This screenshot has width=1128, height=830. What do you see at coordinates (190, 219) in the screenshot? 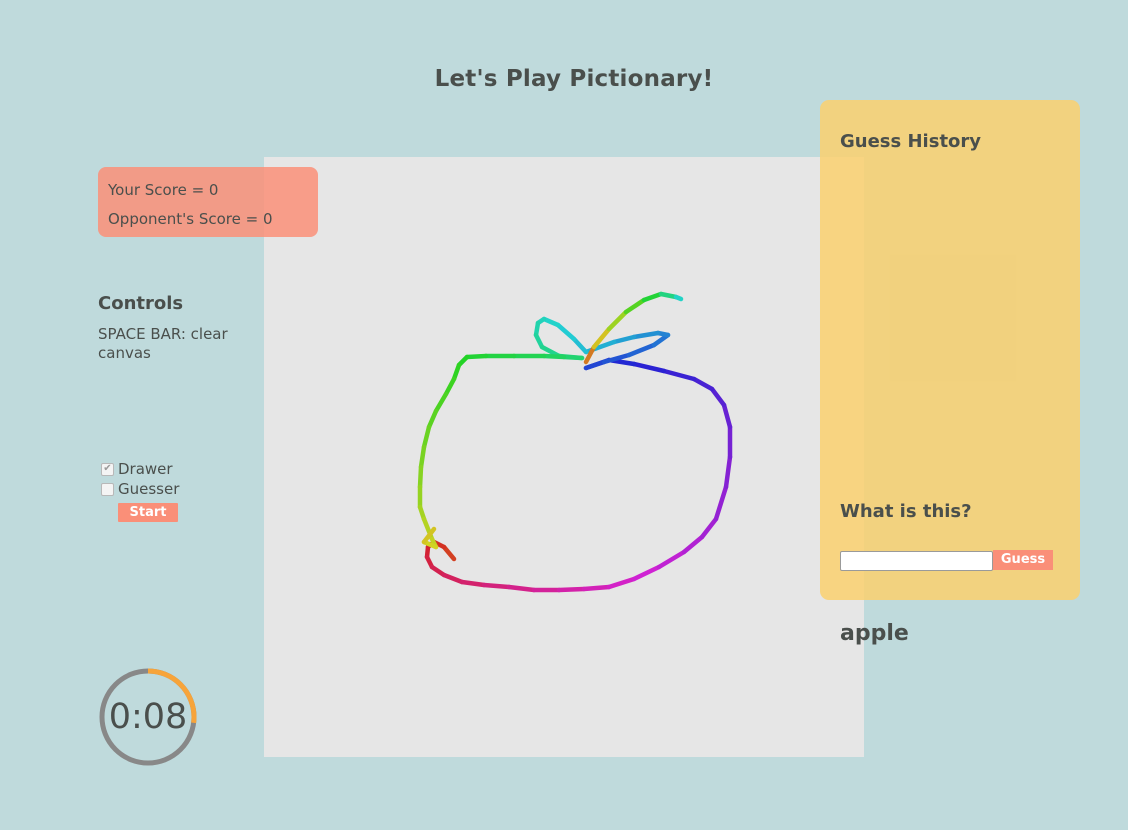
I see `opponent-score: Opponent's Score = 0` at bounding box center [190, 219].